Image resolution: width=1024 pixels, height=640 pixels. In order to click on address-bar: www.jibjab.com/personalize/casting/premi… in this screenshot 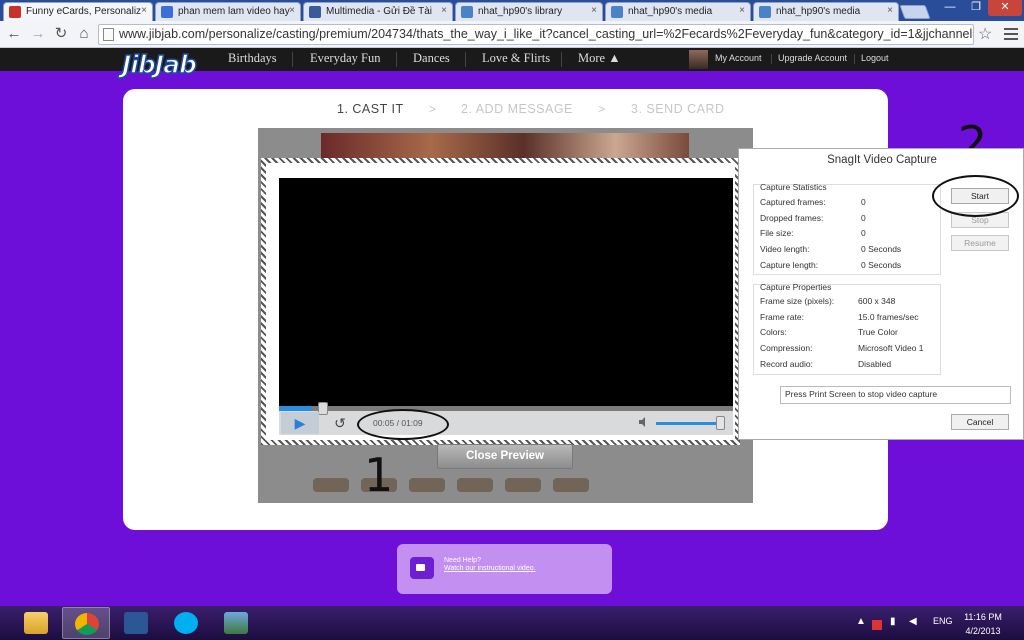, I will do `click(536, 34)`.